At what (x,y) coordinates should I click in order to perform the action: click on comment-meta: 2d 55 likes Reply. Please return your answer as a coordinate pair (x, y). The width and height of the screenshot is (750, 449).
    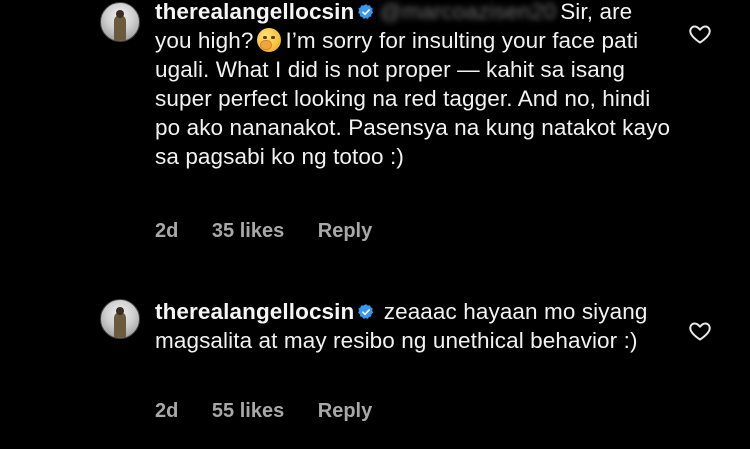
    Looking at the image, I should click on (277, 411).